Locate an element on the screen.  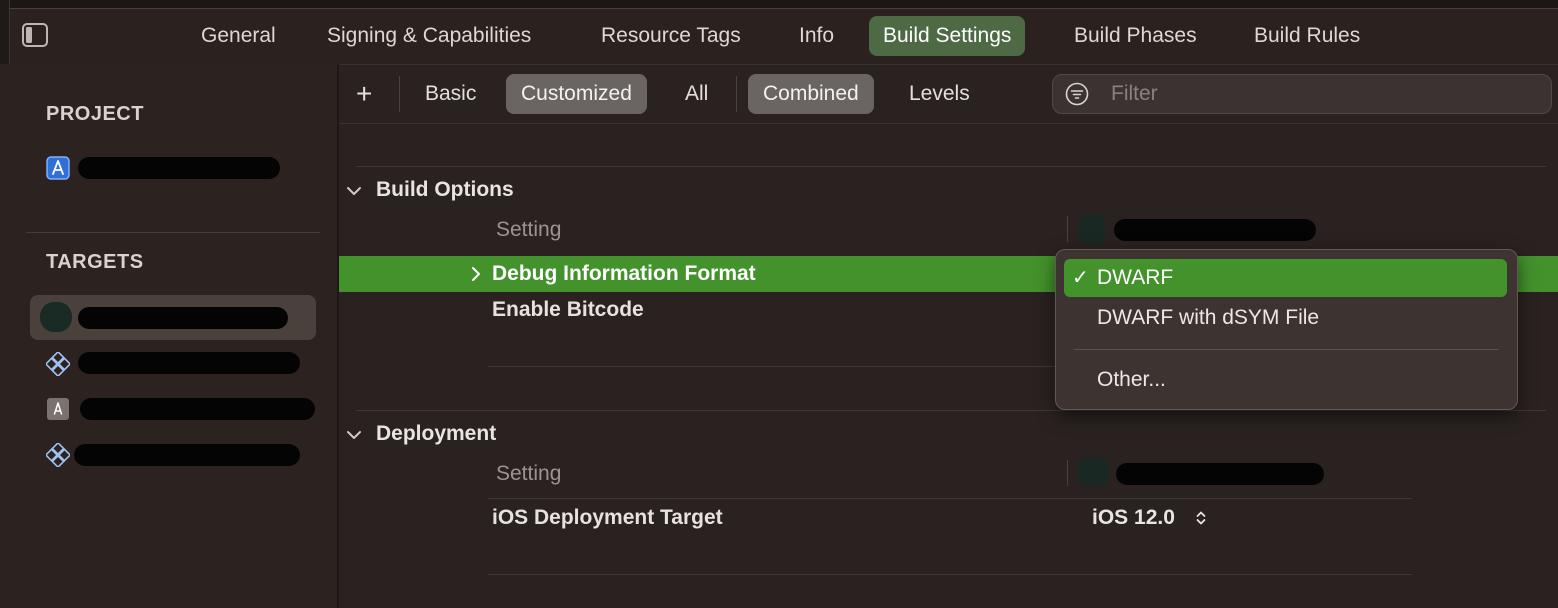
sidebar-divider is located at coordinates (173, 232).